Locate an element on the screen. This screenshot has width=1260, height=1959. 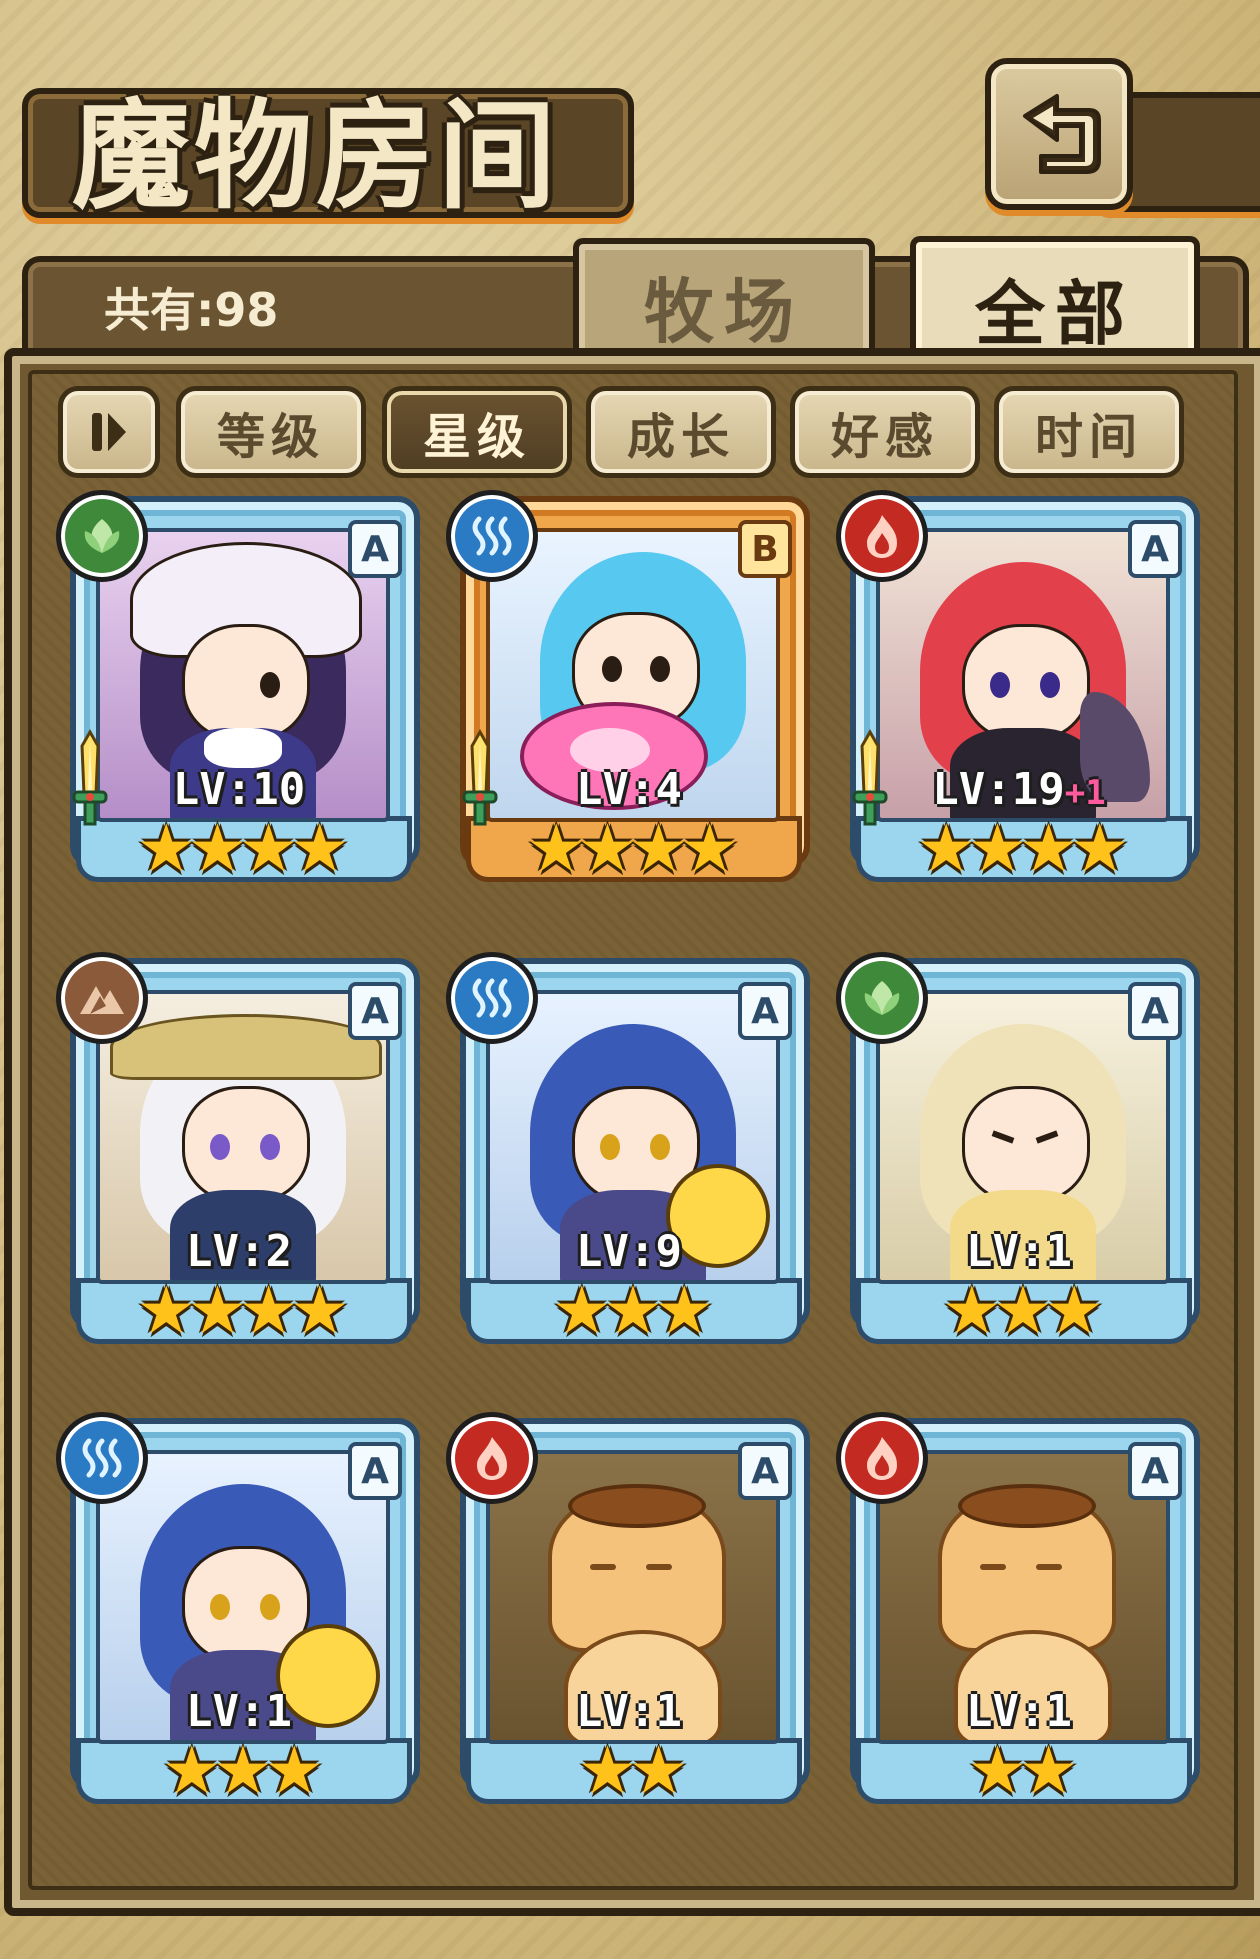
sort-level-button: 等级 is located at coordinates (271, 432).